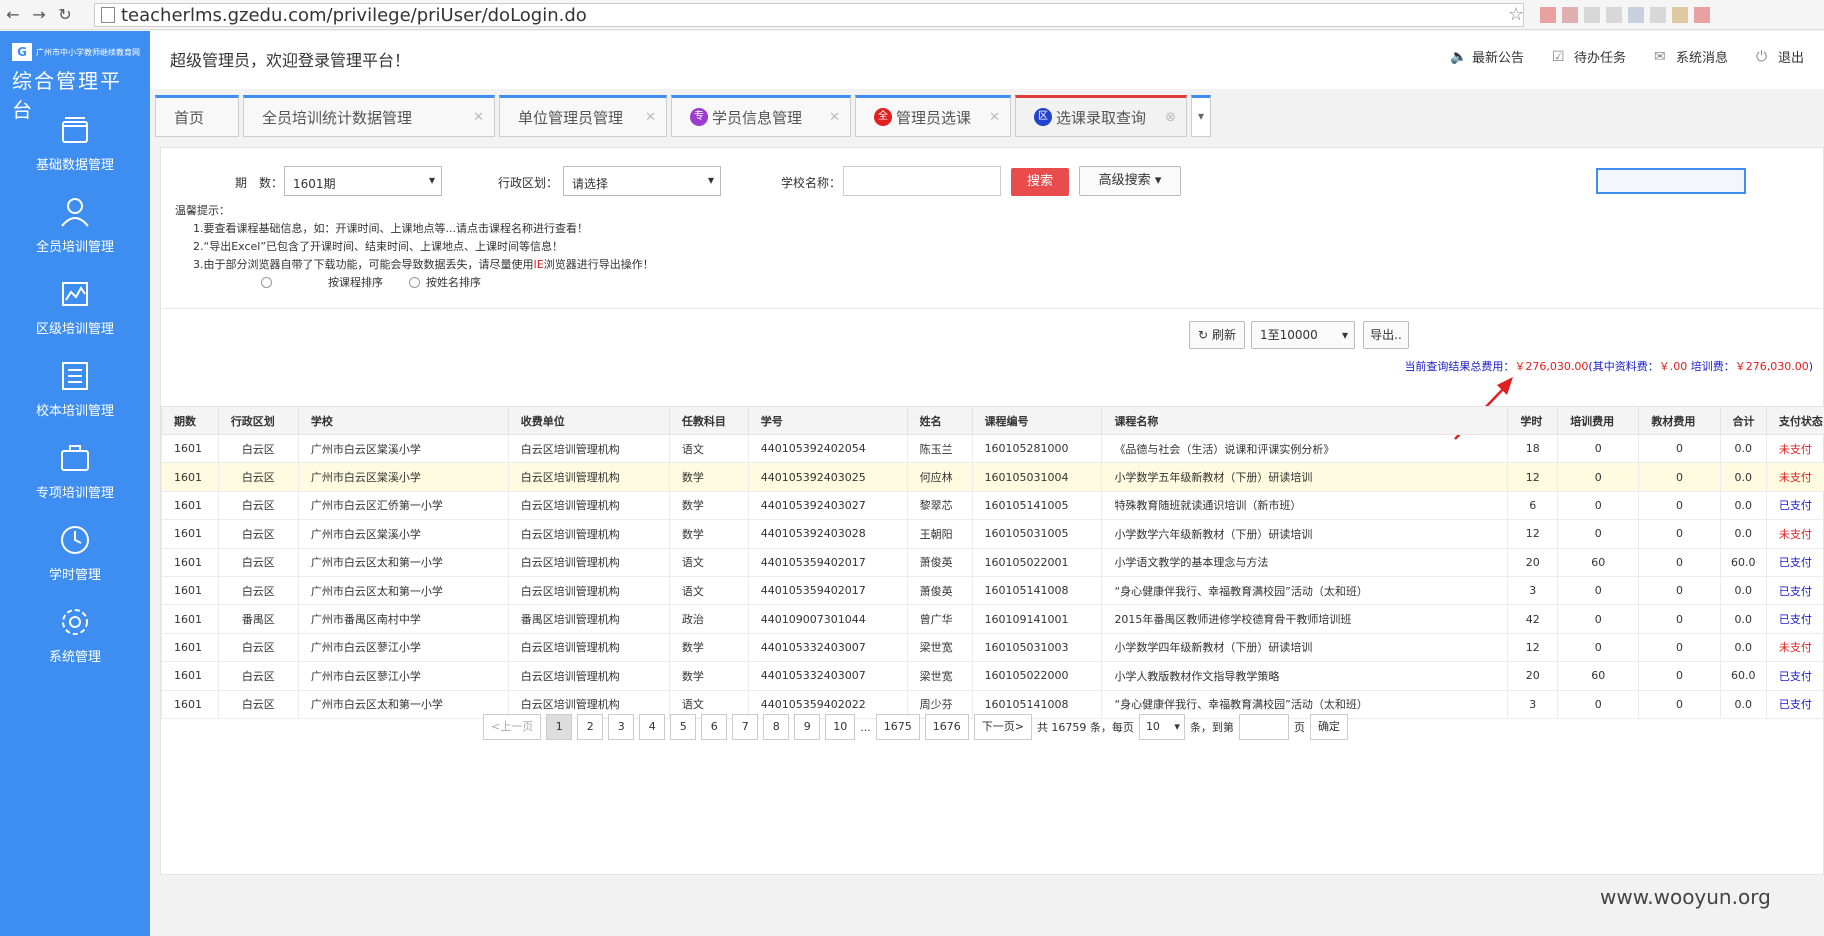 This screenshot has height=936, width=1824. What do you see at coordinates (652, 727) in the screenshot?
I see `page-button: 4` at bounding box center [652, 727].